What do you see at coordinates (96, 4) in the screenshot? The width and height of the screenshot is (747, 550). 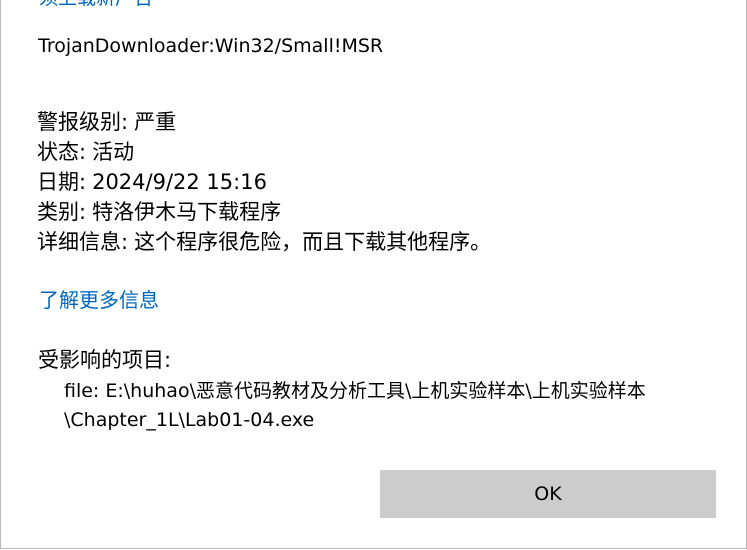 I see `clipped-top-link: 须上载新广告` at bounding box center [96, 4].